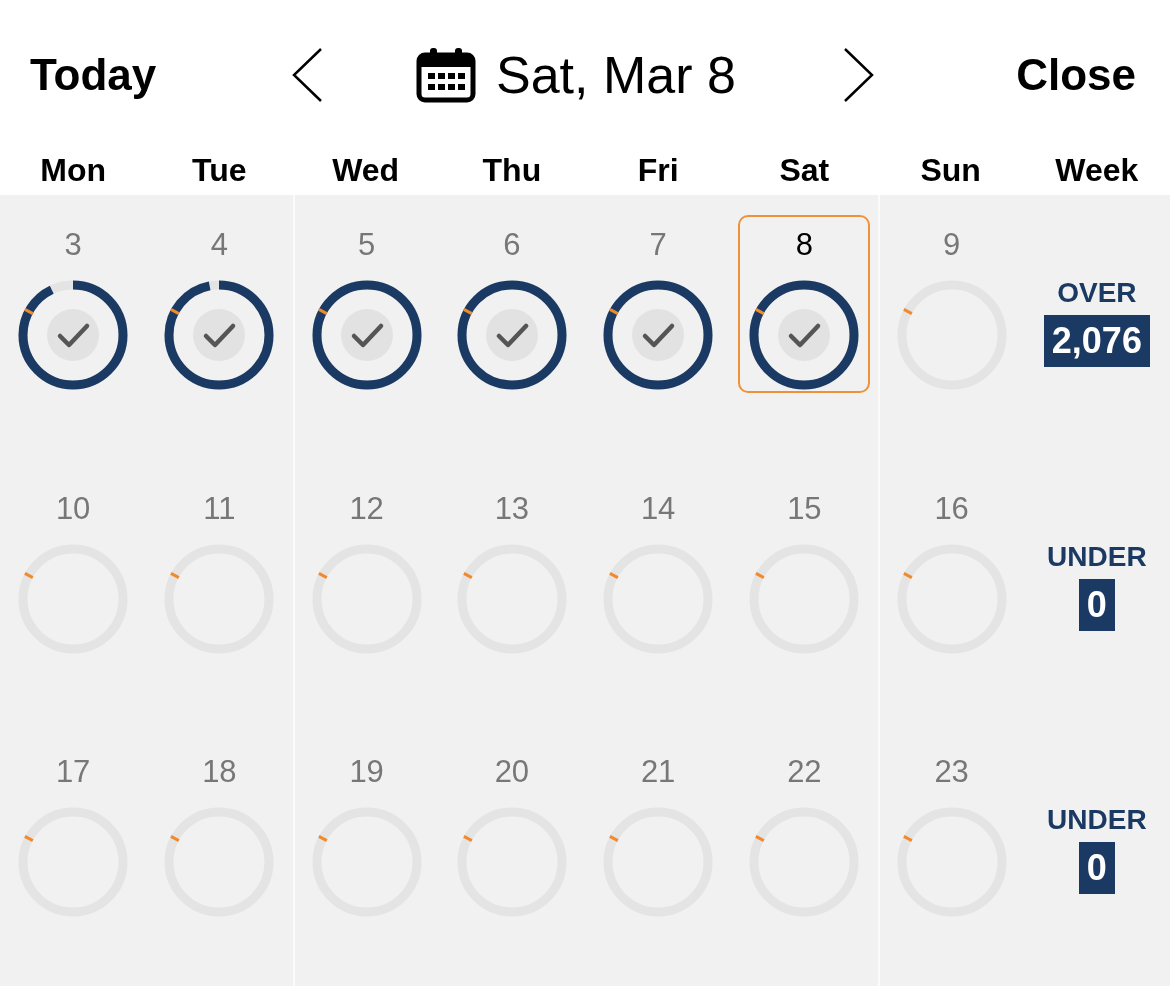 The height and width of the screenshot is (986, 1170). I want to click on weekday-label: Tue, so click(219, 170).